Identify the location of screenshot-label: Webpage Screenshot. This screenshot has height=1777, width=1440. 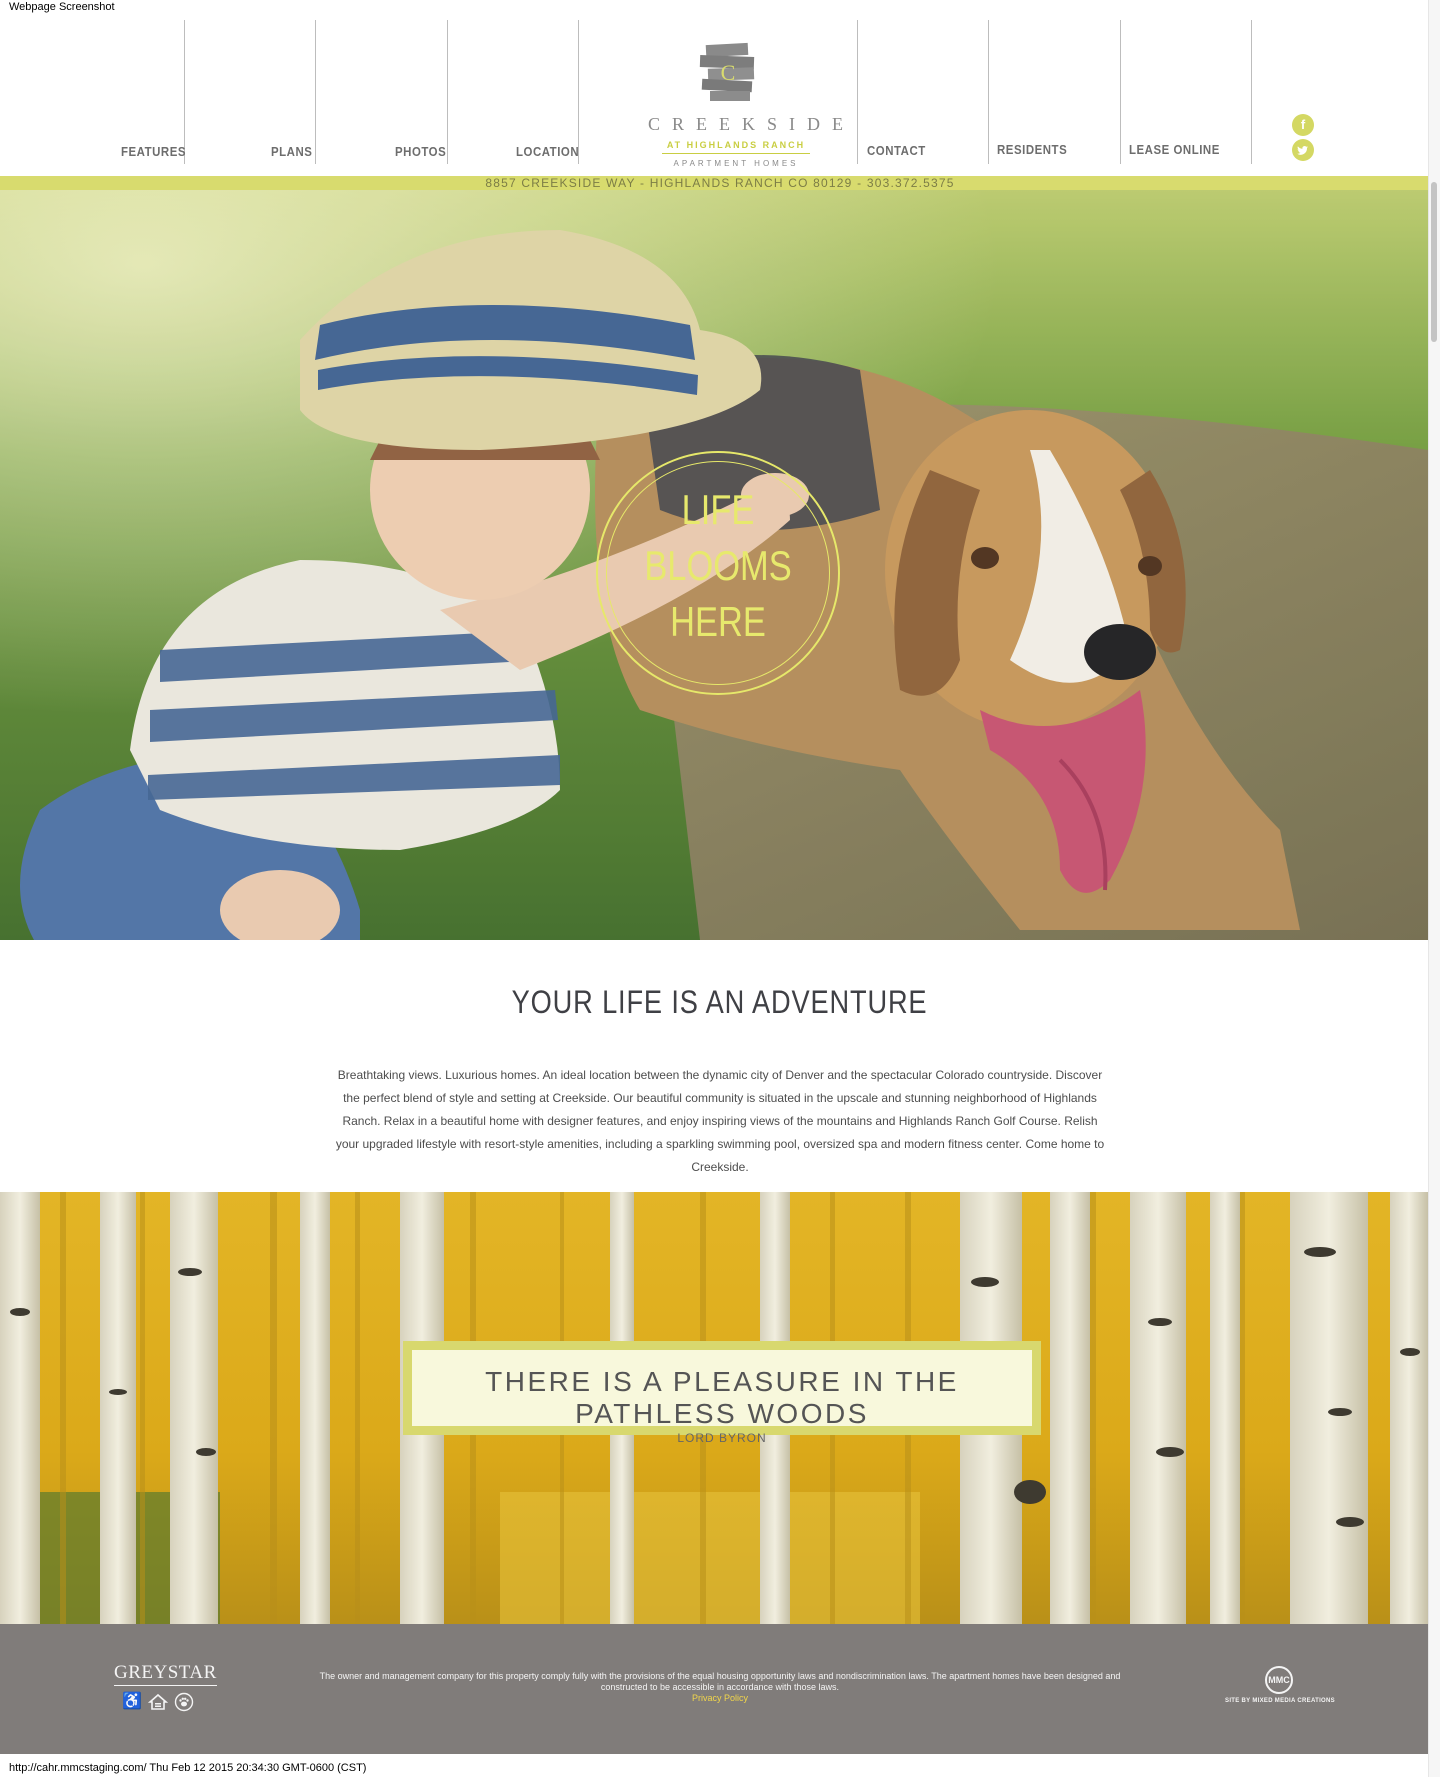
(62, 7).